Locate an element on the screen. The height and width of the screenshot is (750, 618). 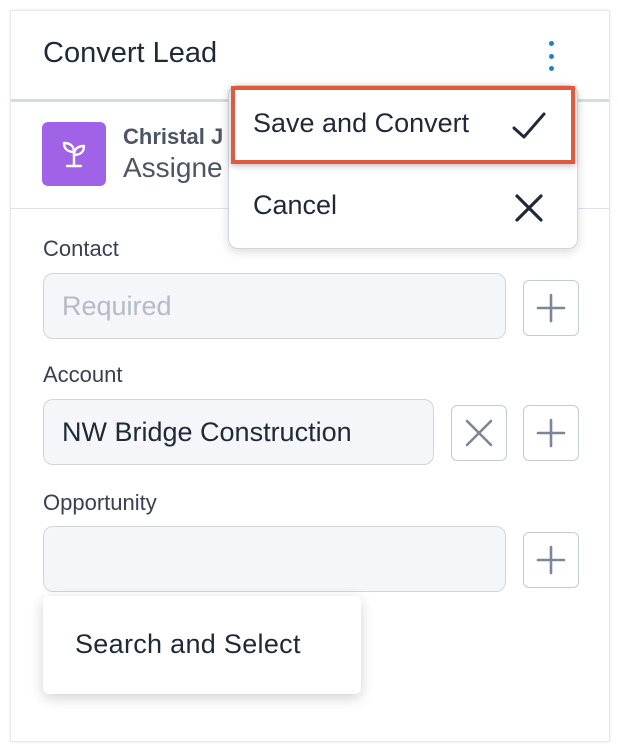
actions-dropdown-menu: Save and Convert Cancel is located at coordinates (403, 167).